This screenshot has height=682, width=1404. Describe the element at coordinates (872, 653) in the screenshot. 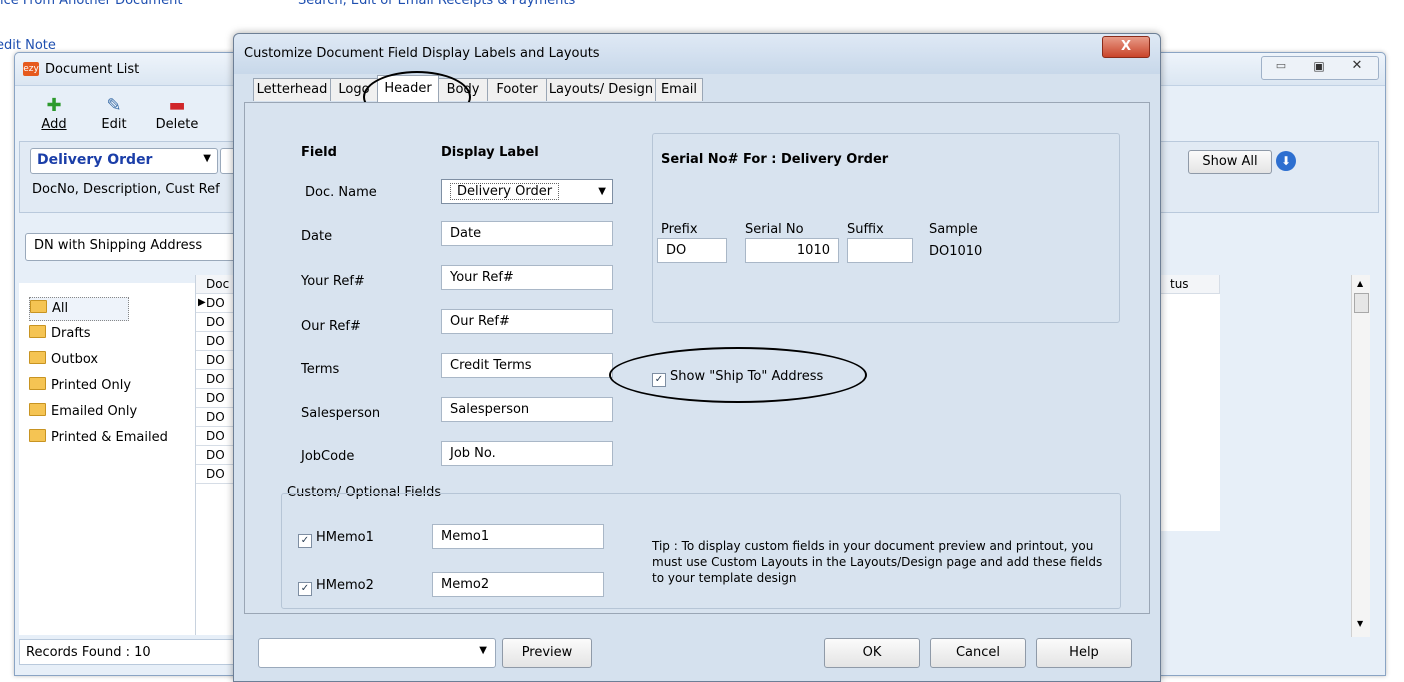

I see `ok-button: OK` at that location.